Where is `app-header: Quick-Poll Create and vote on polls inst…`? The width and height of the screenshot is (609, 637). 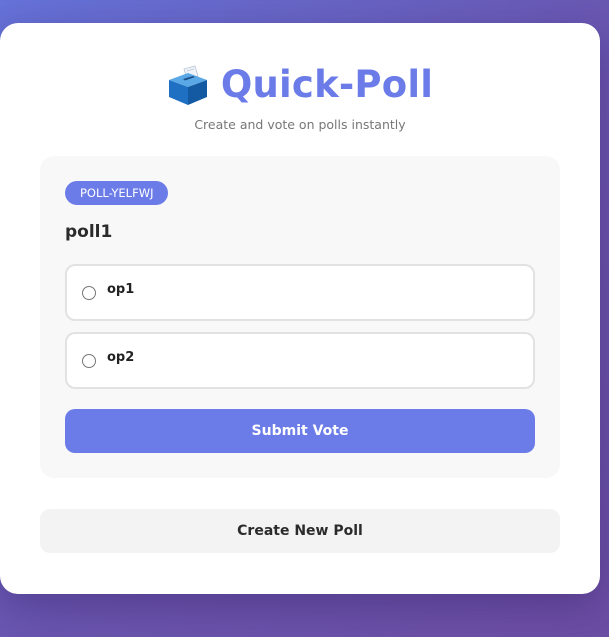
app-header: Quick-Poll Create and vote on polls inst… is located at coordinates (300, 97).